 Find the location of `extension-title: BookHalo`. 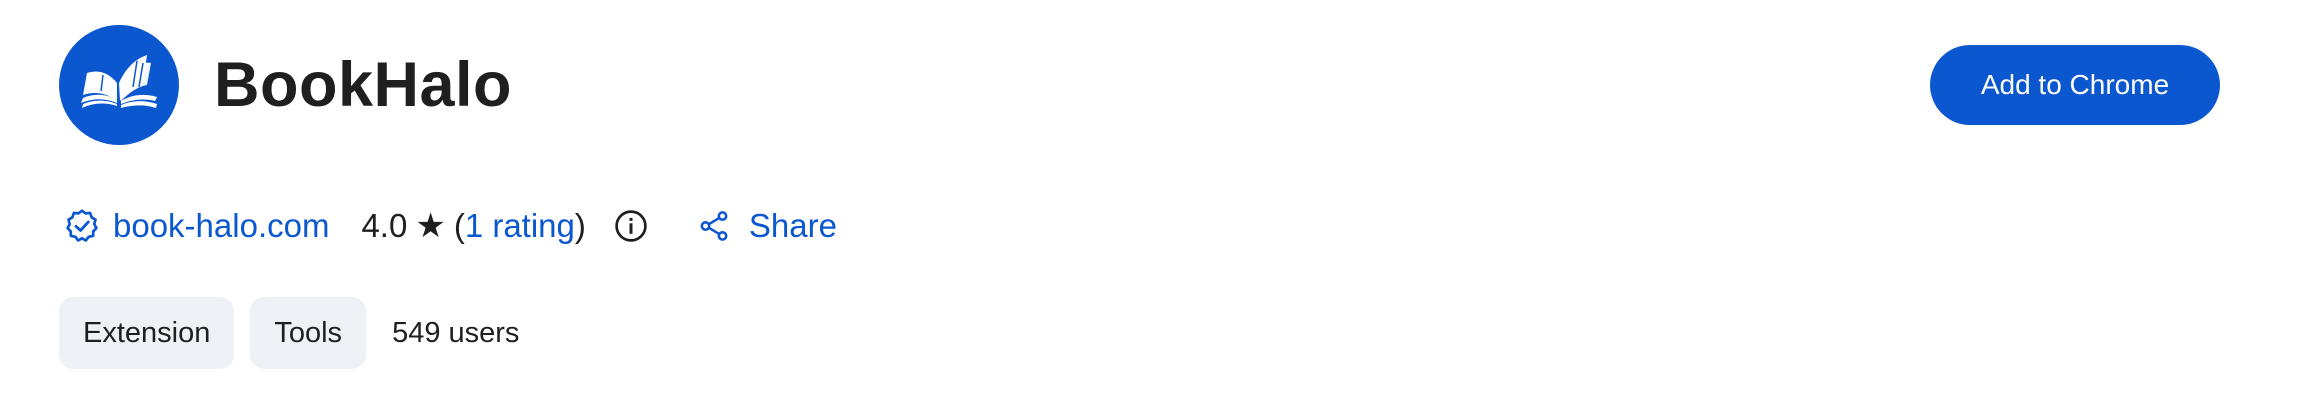

extension-title: BookHalo is located at coordinates (363, 85).